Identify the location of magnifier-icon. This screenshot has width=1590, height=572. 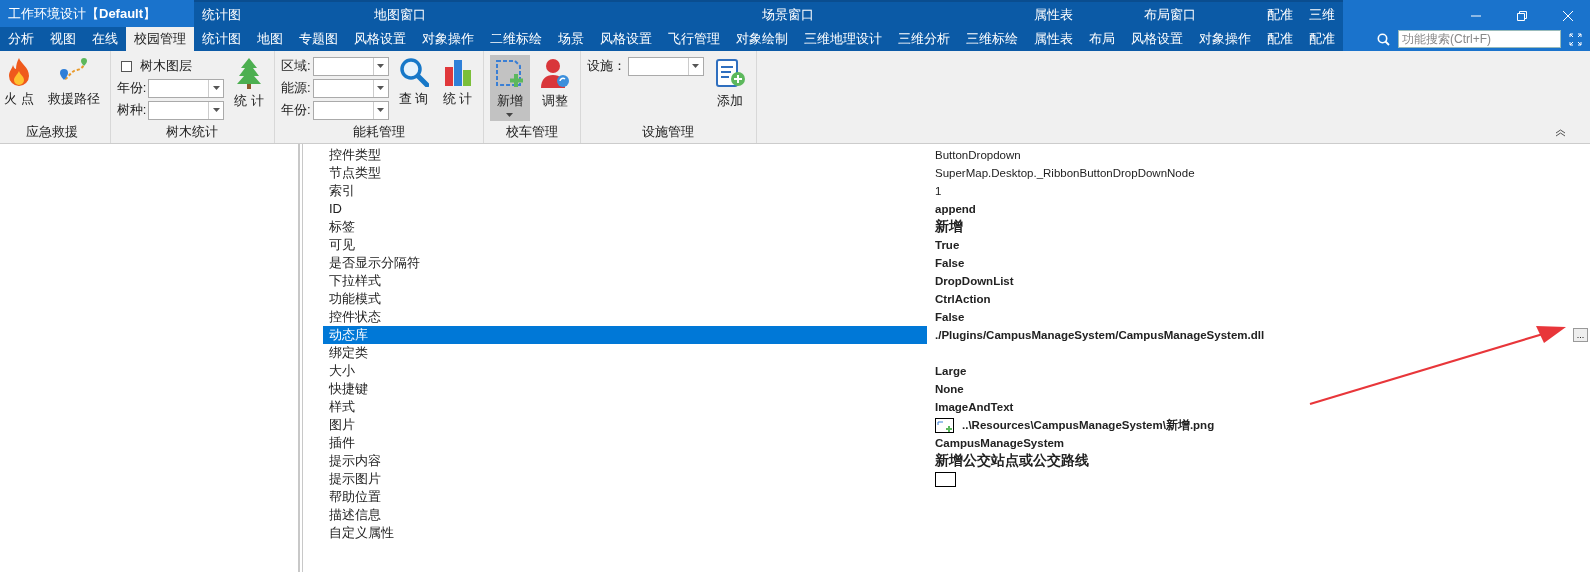
(413, 72).